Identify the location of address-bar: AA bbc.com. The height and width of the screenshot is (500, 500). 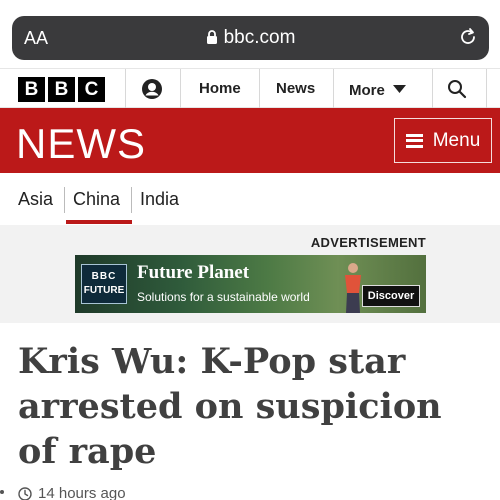
(250, 38).